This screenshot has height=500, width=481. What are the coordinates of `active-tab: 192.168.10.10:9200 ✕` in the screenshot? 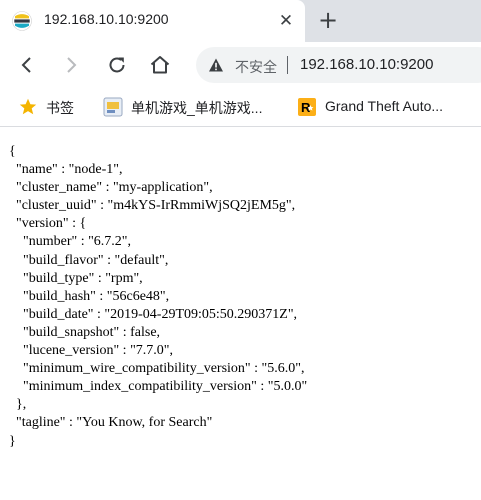 It's located at (152, 21).